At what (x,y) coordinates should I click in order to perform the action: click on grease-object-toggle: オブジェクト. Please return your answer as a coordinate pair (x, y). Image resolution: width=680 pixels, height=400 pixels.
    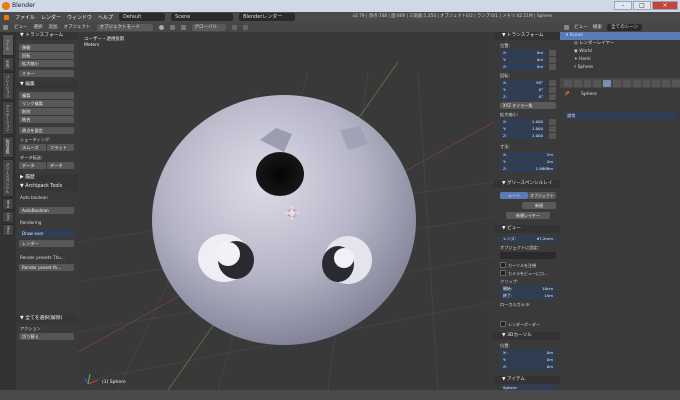
    Looking at the image, I should click on (542, 195).